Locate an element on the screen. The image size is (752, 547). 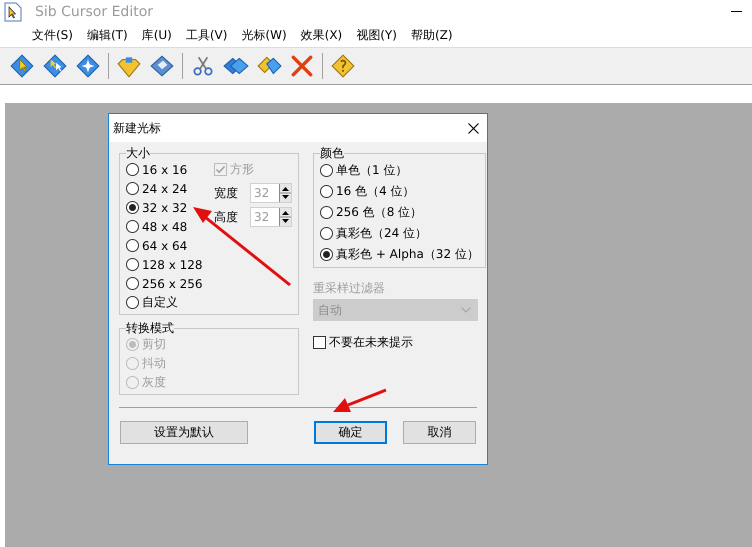
height-label: 高度 is located at coordinates (226, 217).